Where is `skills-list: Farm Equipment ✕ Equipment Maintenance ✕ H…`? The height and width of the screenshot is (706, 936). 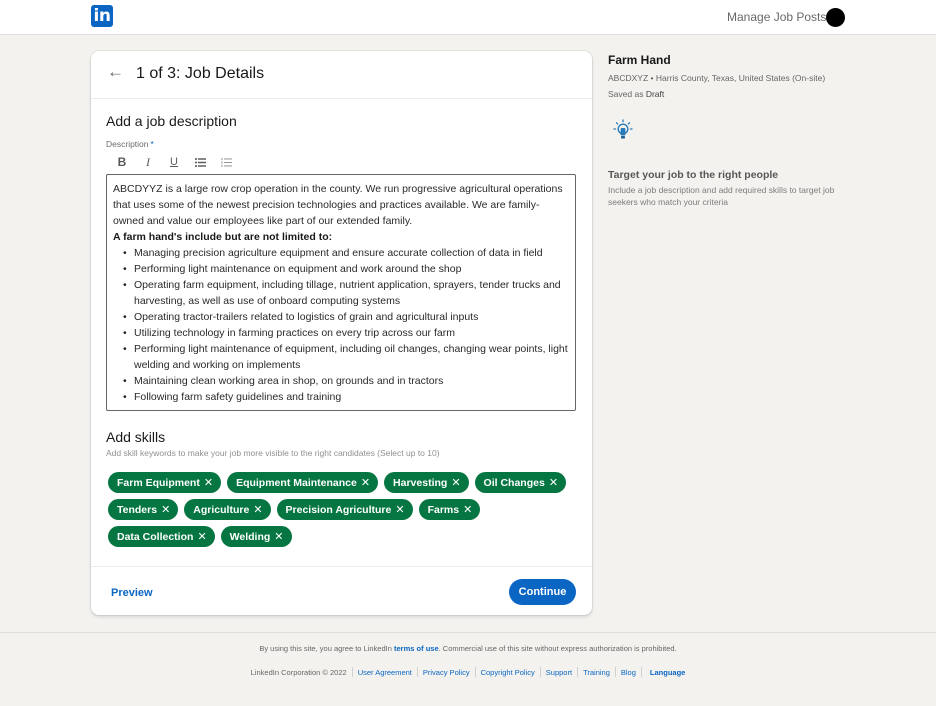 skills-list: Farm Equipment ✕ Equipment Maintenance ✕ H… is located at coordinates (343, 509).